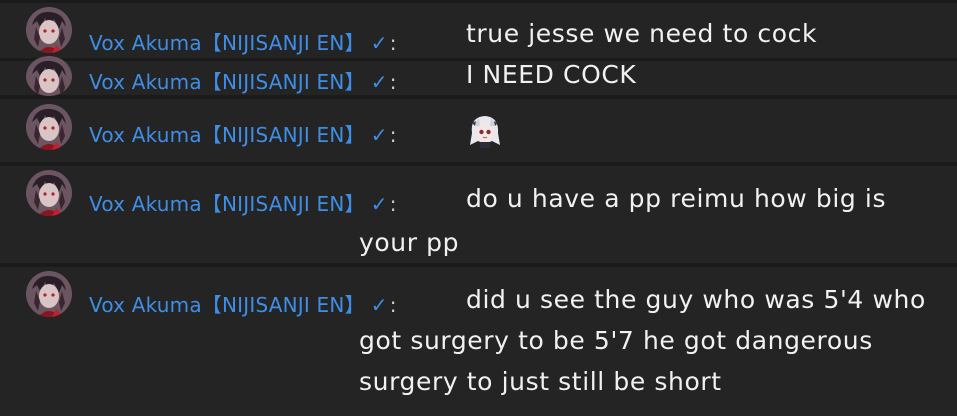  Describe the element at coordinates (696, 299) in the screenshot. I see `message-text-line: did u see the guy who was 5'4 who` at that location.